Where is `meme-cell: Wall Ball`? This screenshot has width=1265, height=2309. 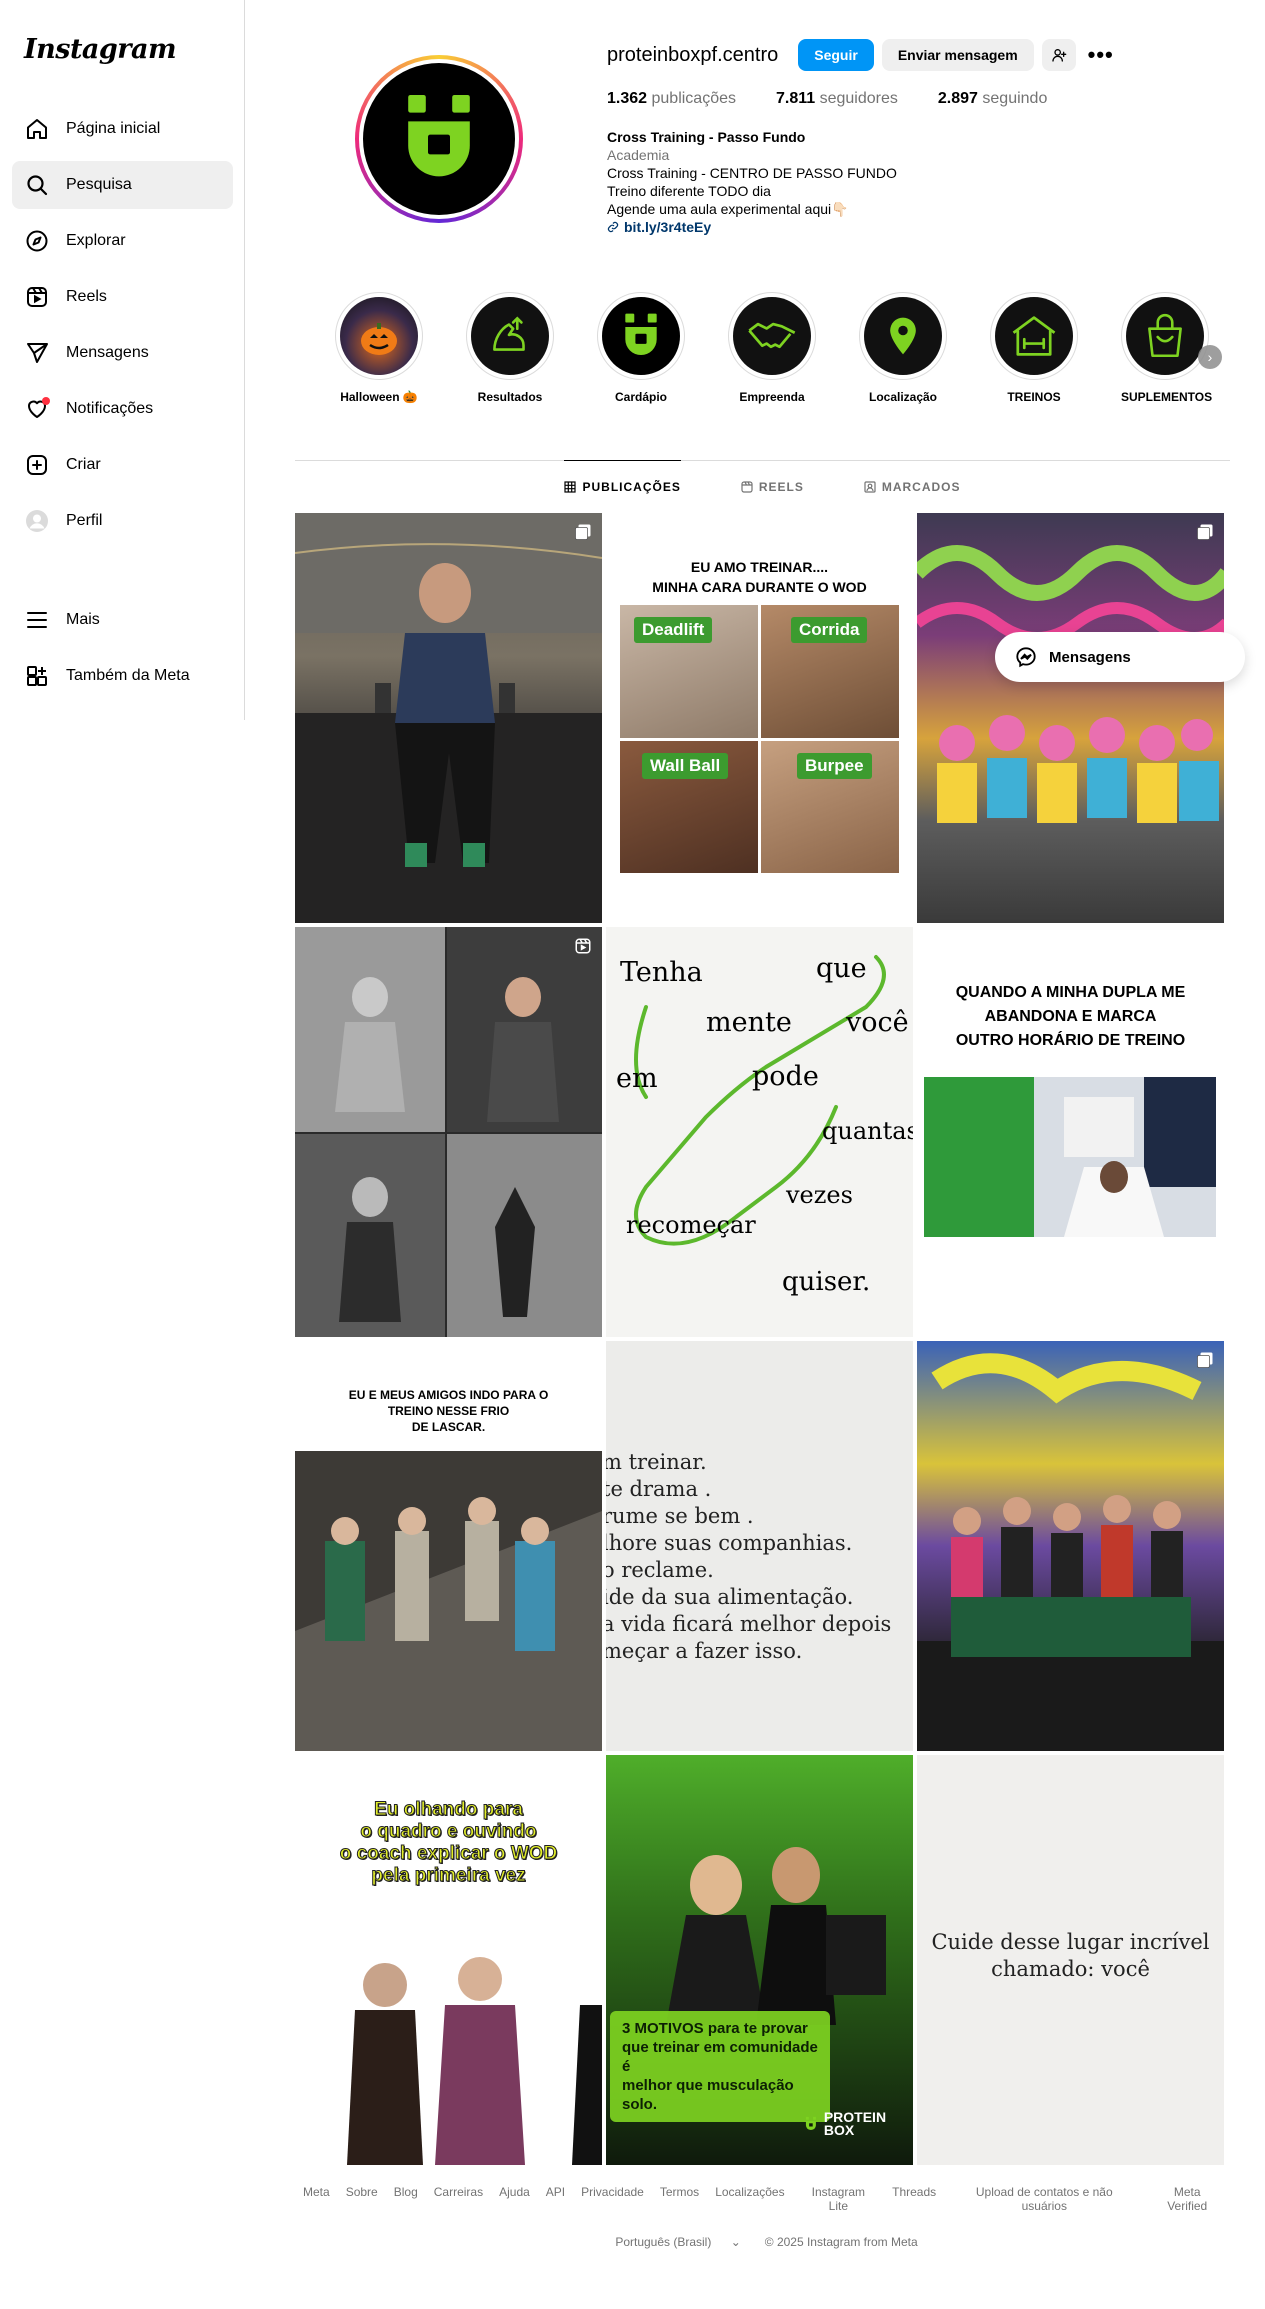 meme-cell: Wall Ball is located at coordinates (689, 806).